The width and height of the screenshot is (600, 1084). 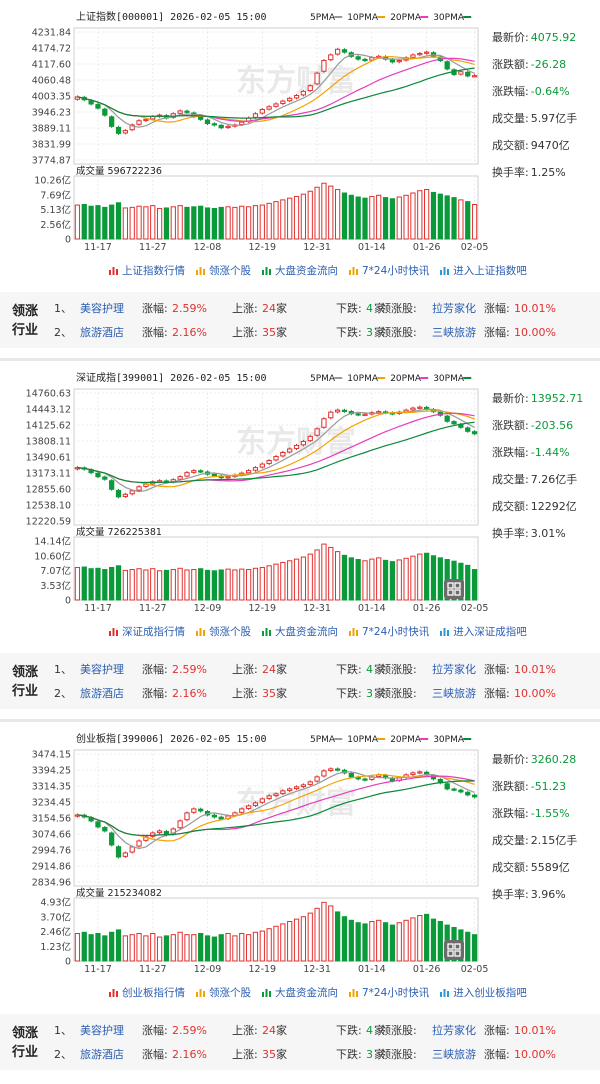 I want to click on quote-value: 5.97亿手, so click(x=554, y=118).